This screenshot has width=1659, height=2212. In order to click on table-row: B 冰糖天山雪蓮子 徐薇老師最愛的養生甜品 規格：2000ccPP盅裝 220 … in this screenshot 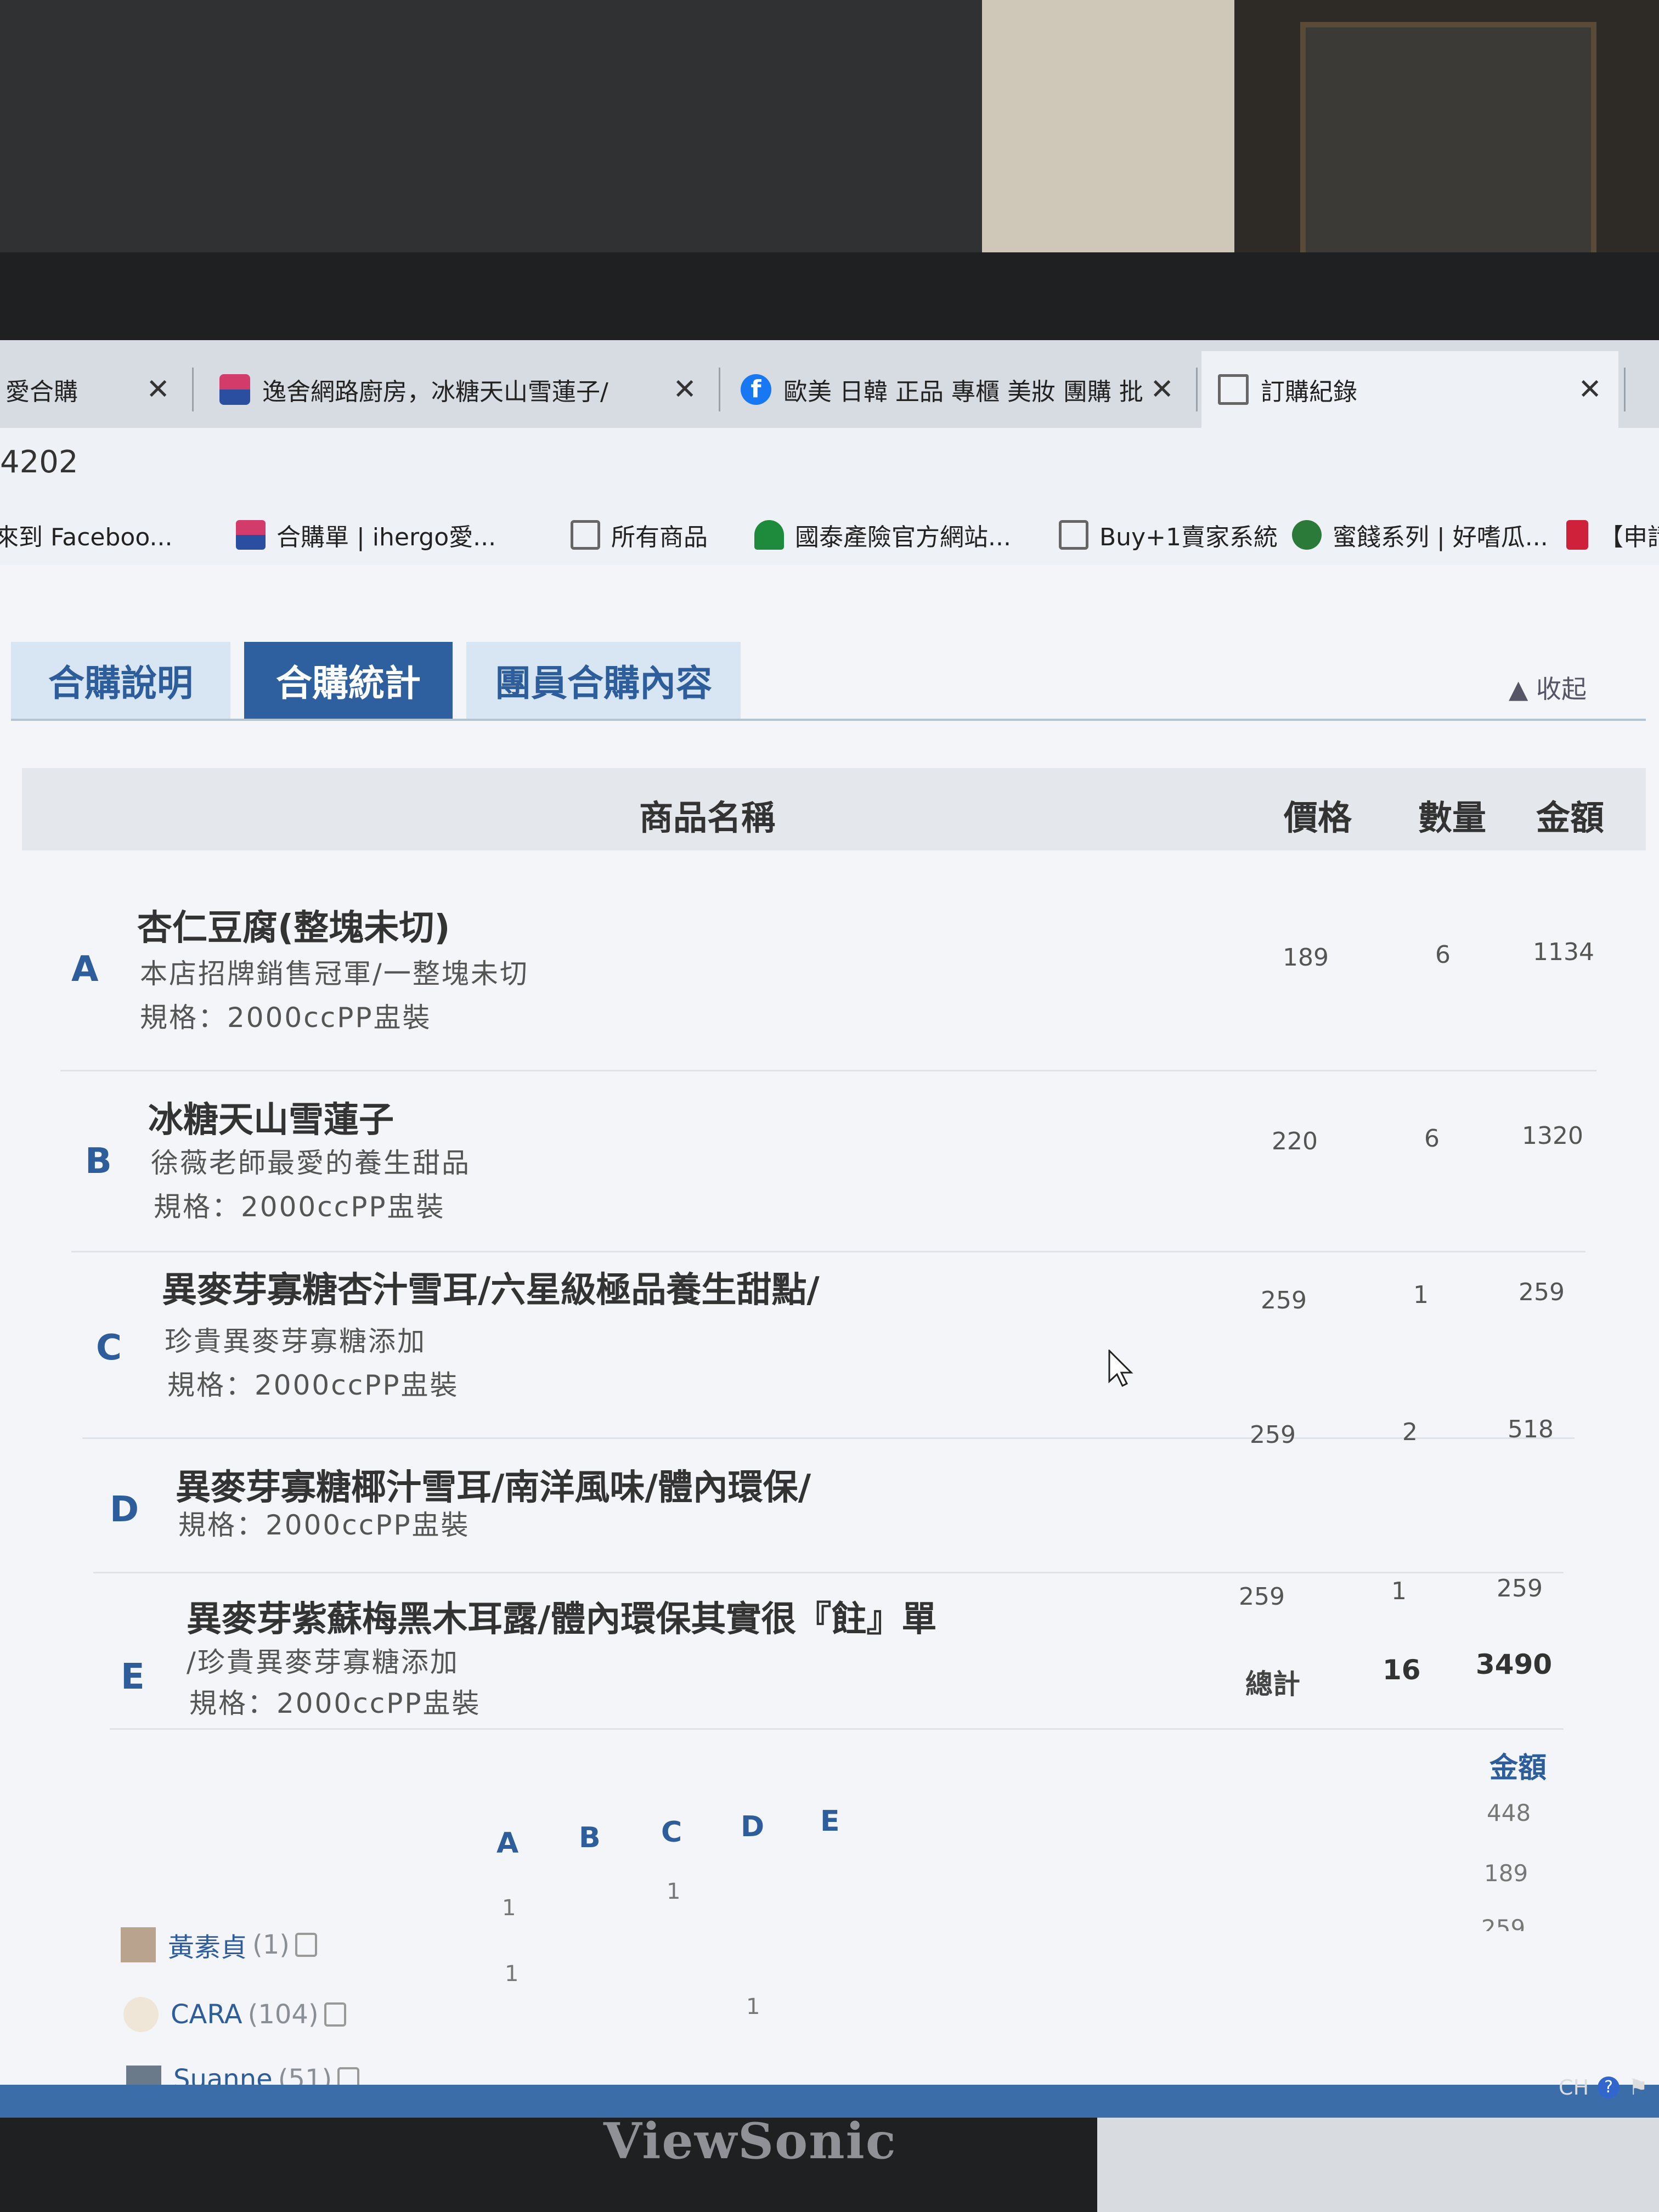, I will do `click(823, 1163)`.